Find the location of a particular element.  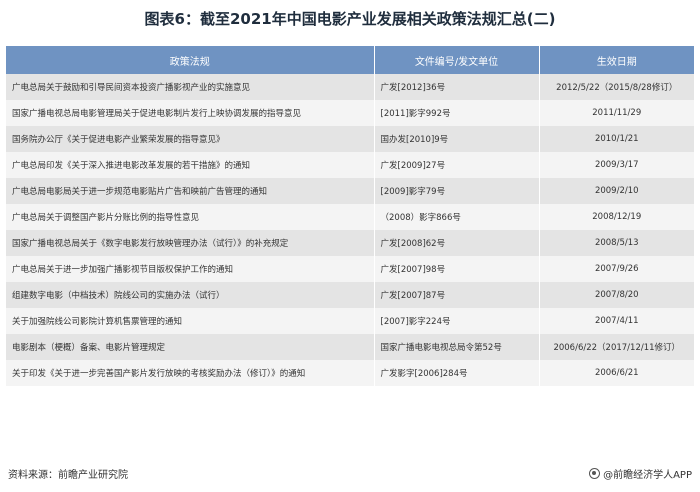

policy-cell: 组建数字电影（中档技术）院线公司的实施办法（试行） is located at coordinates (190, 295).